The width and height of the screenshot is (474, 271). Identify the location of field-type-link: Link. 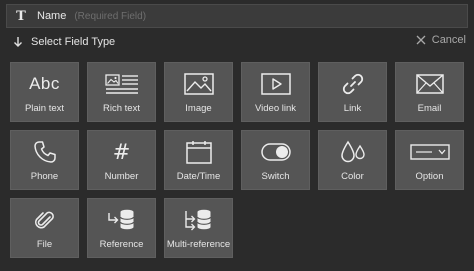
(352, 92).